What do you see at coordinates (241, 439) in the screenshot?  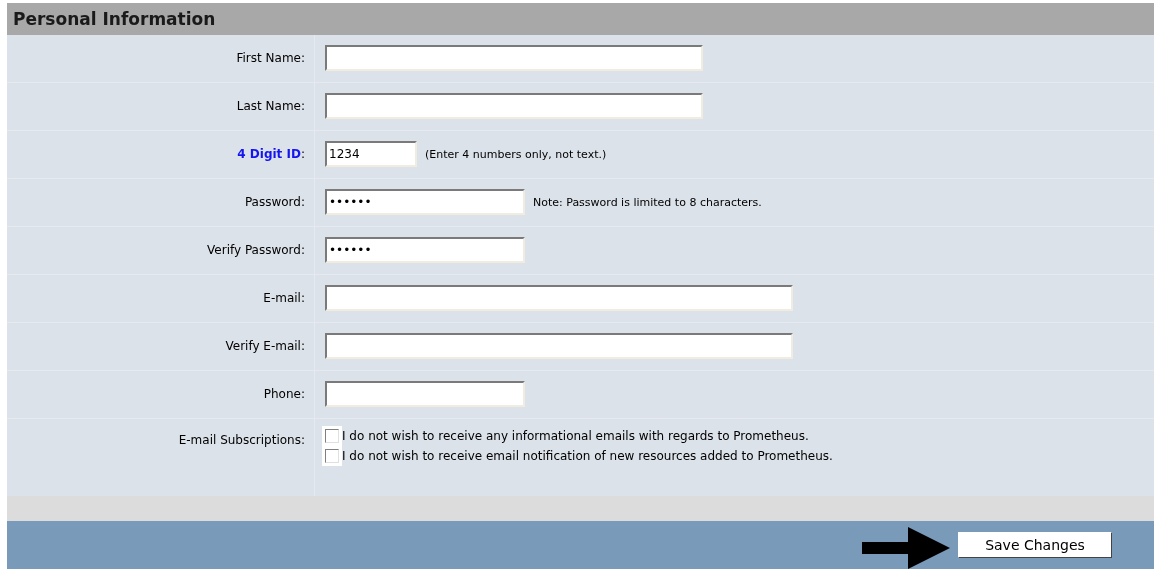 I see `field-label: E-mail Subscriptions:` at bounding box center [241, 439].